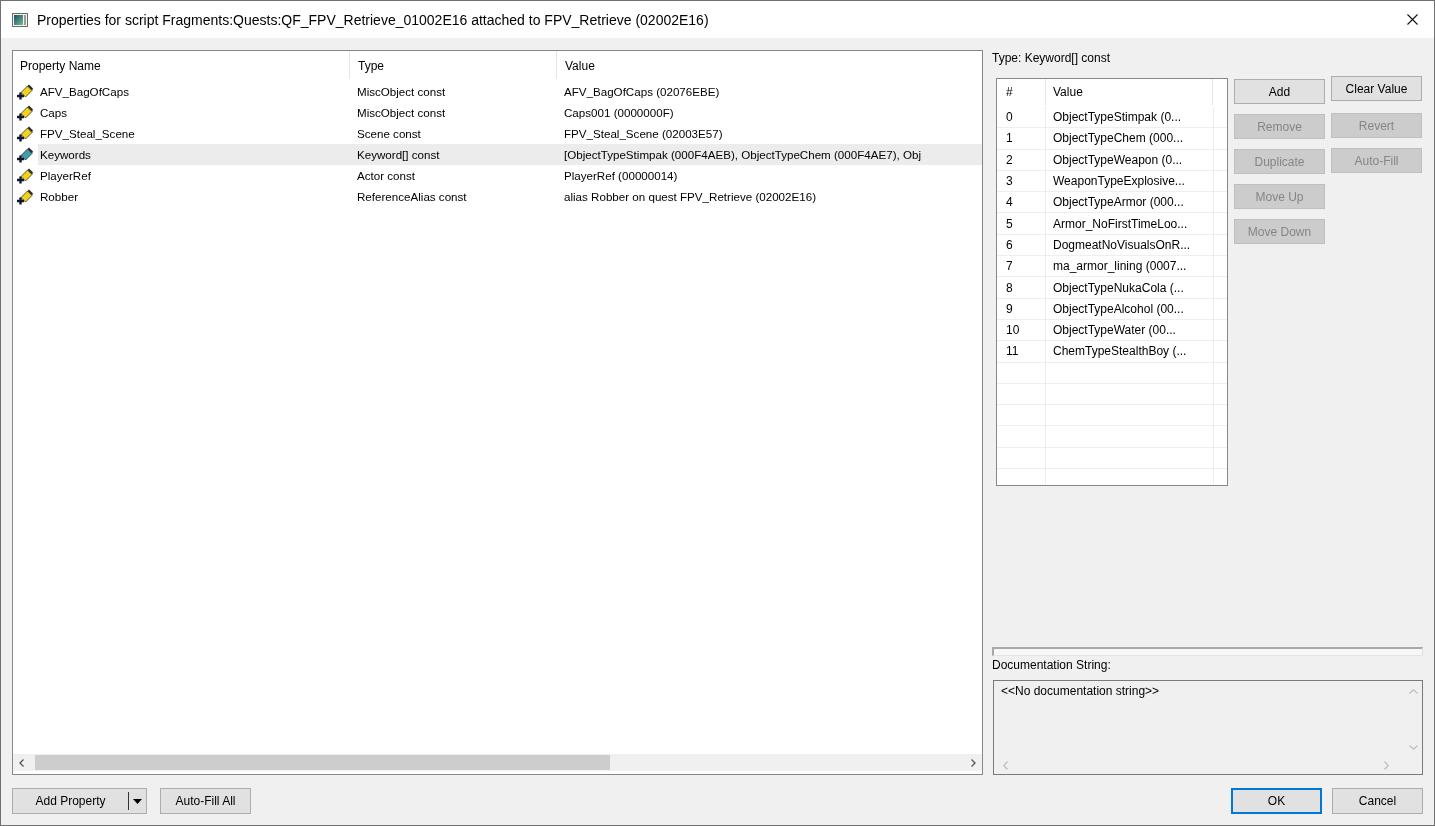 This screenshot has height=826, width=1435. I want to click on horizontal-scrollbar, so click(497, 762).